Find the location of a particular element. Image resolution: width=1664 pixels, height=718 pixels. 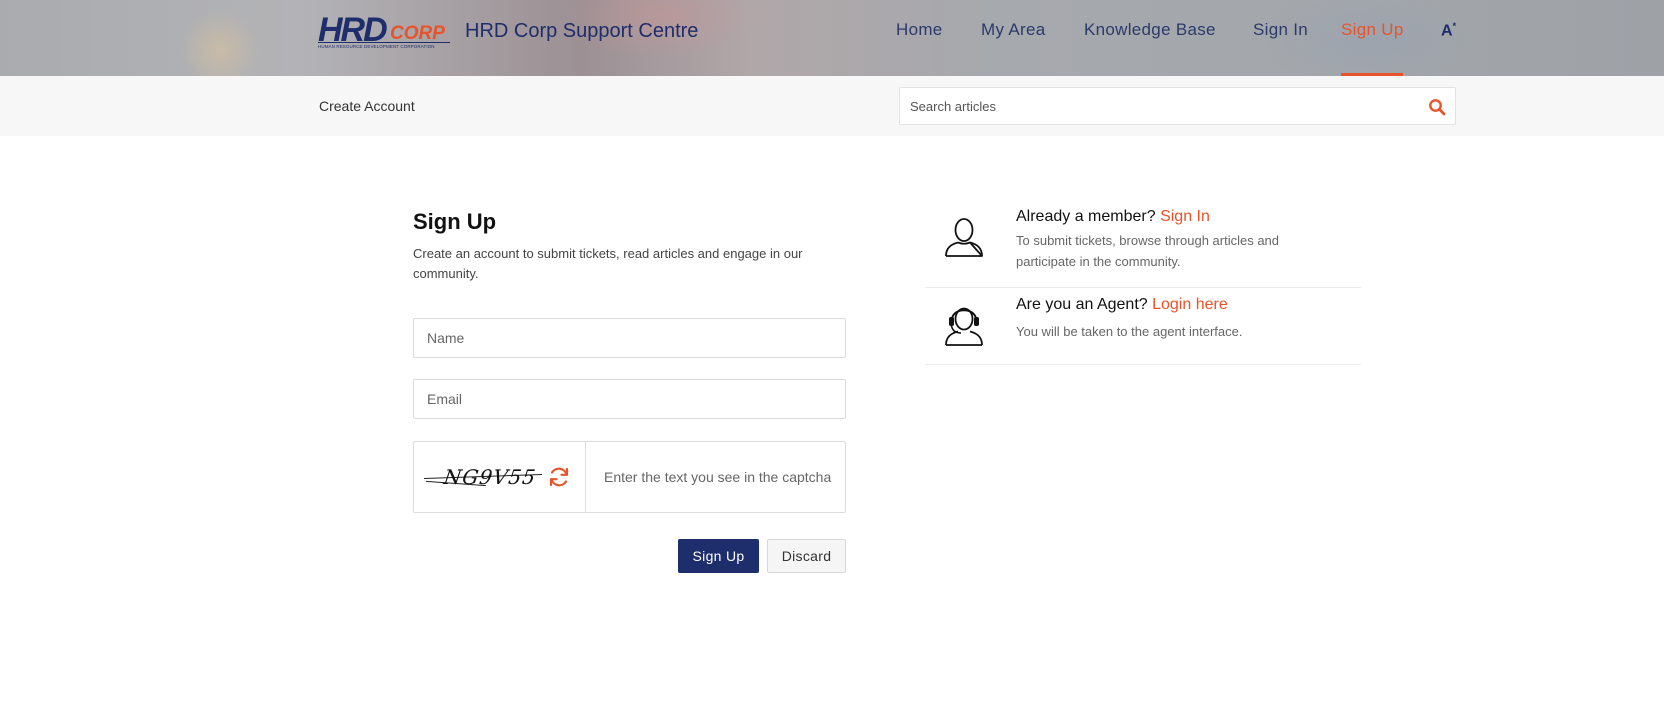

nav-sign-up: Sign Up is located at coordinates (1372, 30).